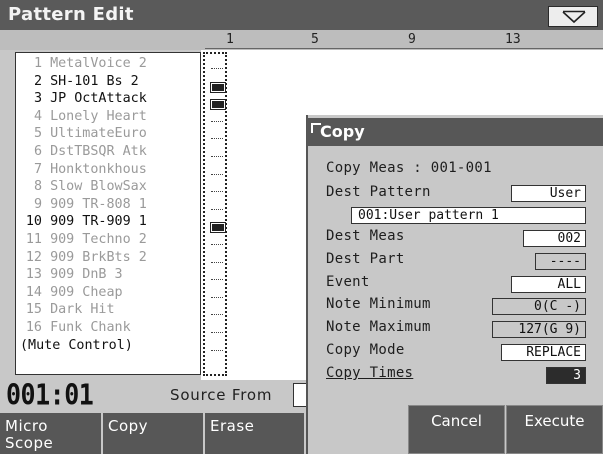 The height and width of the screenshot is (454, 603). I want to click on track-row: 5 UltimateEuro, so click(109, 134).